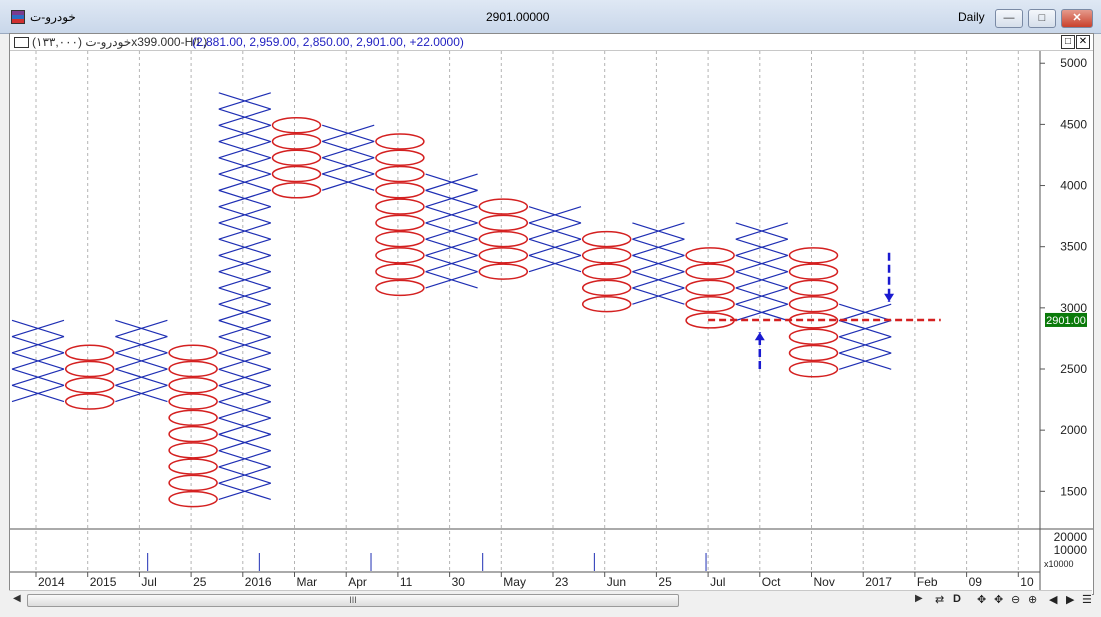 This screenshot has height=617, width=1101. What do you see at coordinates (1073, 63) in the screenshot?
I see `y-tick-label: 5000` at bounding box center [1073, 63].